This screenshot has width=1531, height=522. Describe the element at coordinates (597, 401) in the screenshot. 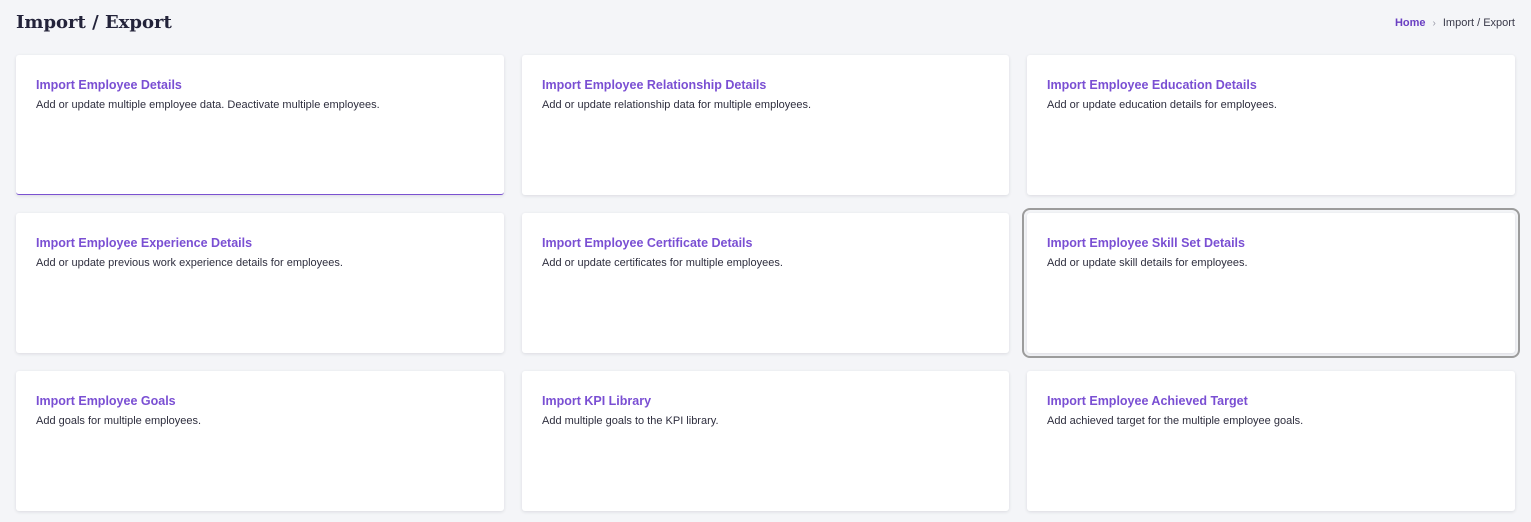

I see `card-title: Import KPI Library` at that location.